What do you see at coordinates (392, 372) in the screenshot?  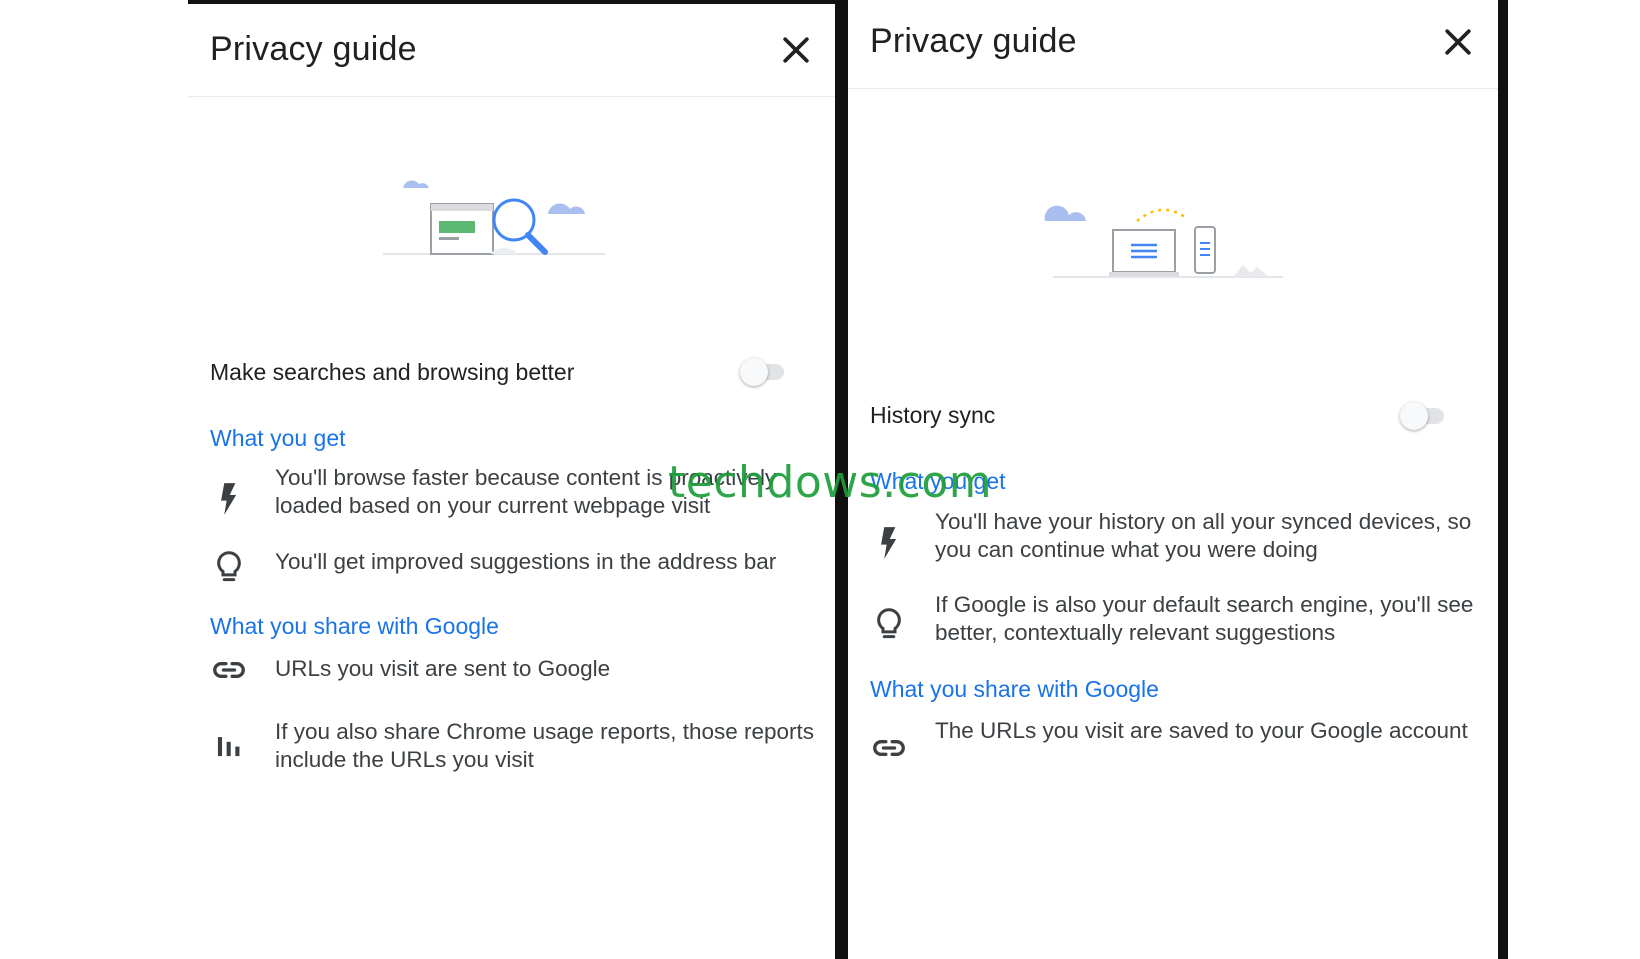 I see `setting-label: Make searches and browsing better` at bounding box center [392, 372].